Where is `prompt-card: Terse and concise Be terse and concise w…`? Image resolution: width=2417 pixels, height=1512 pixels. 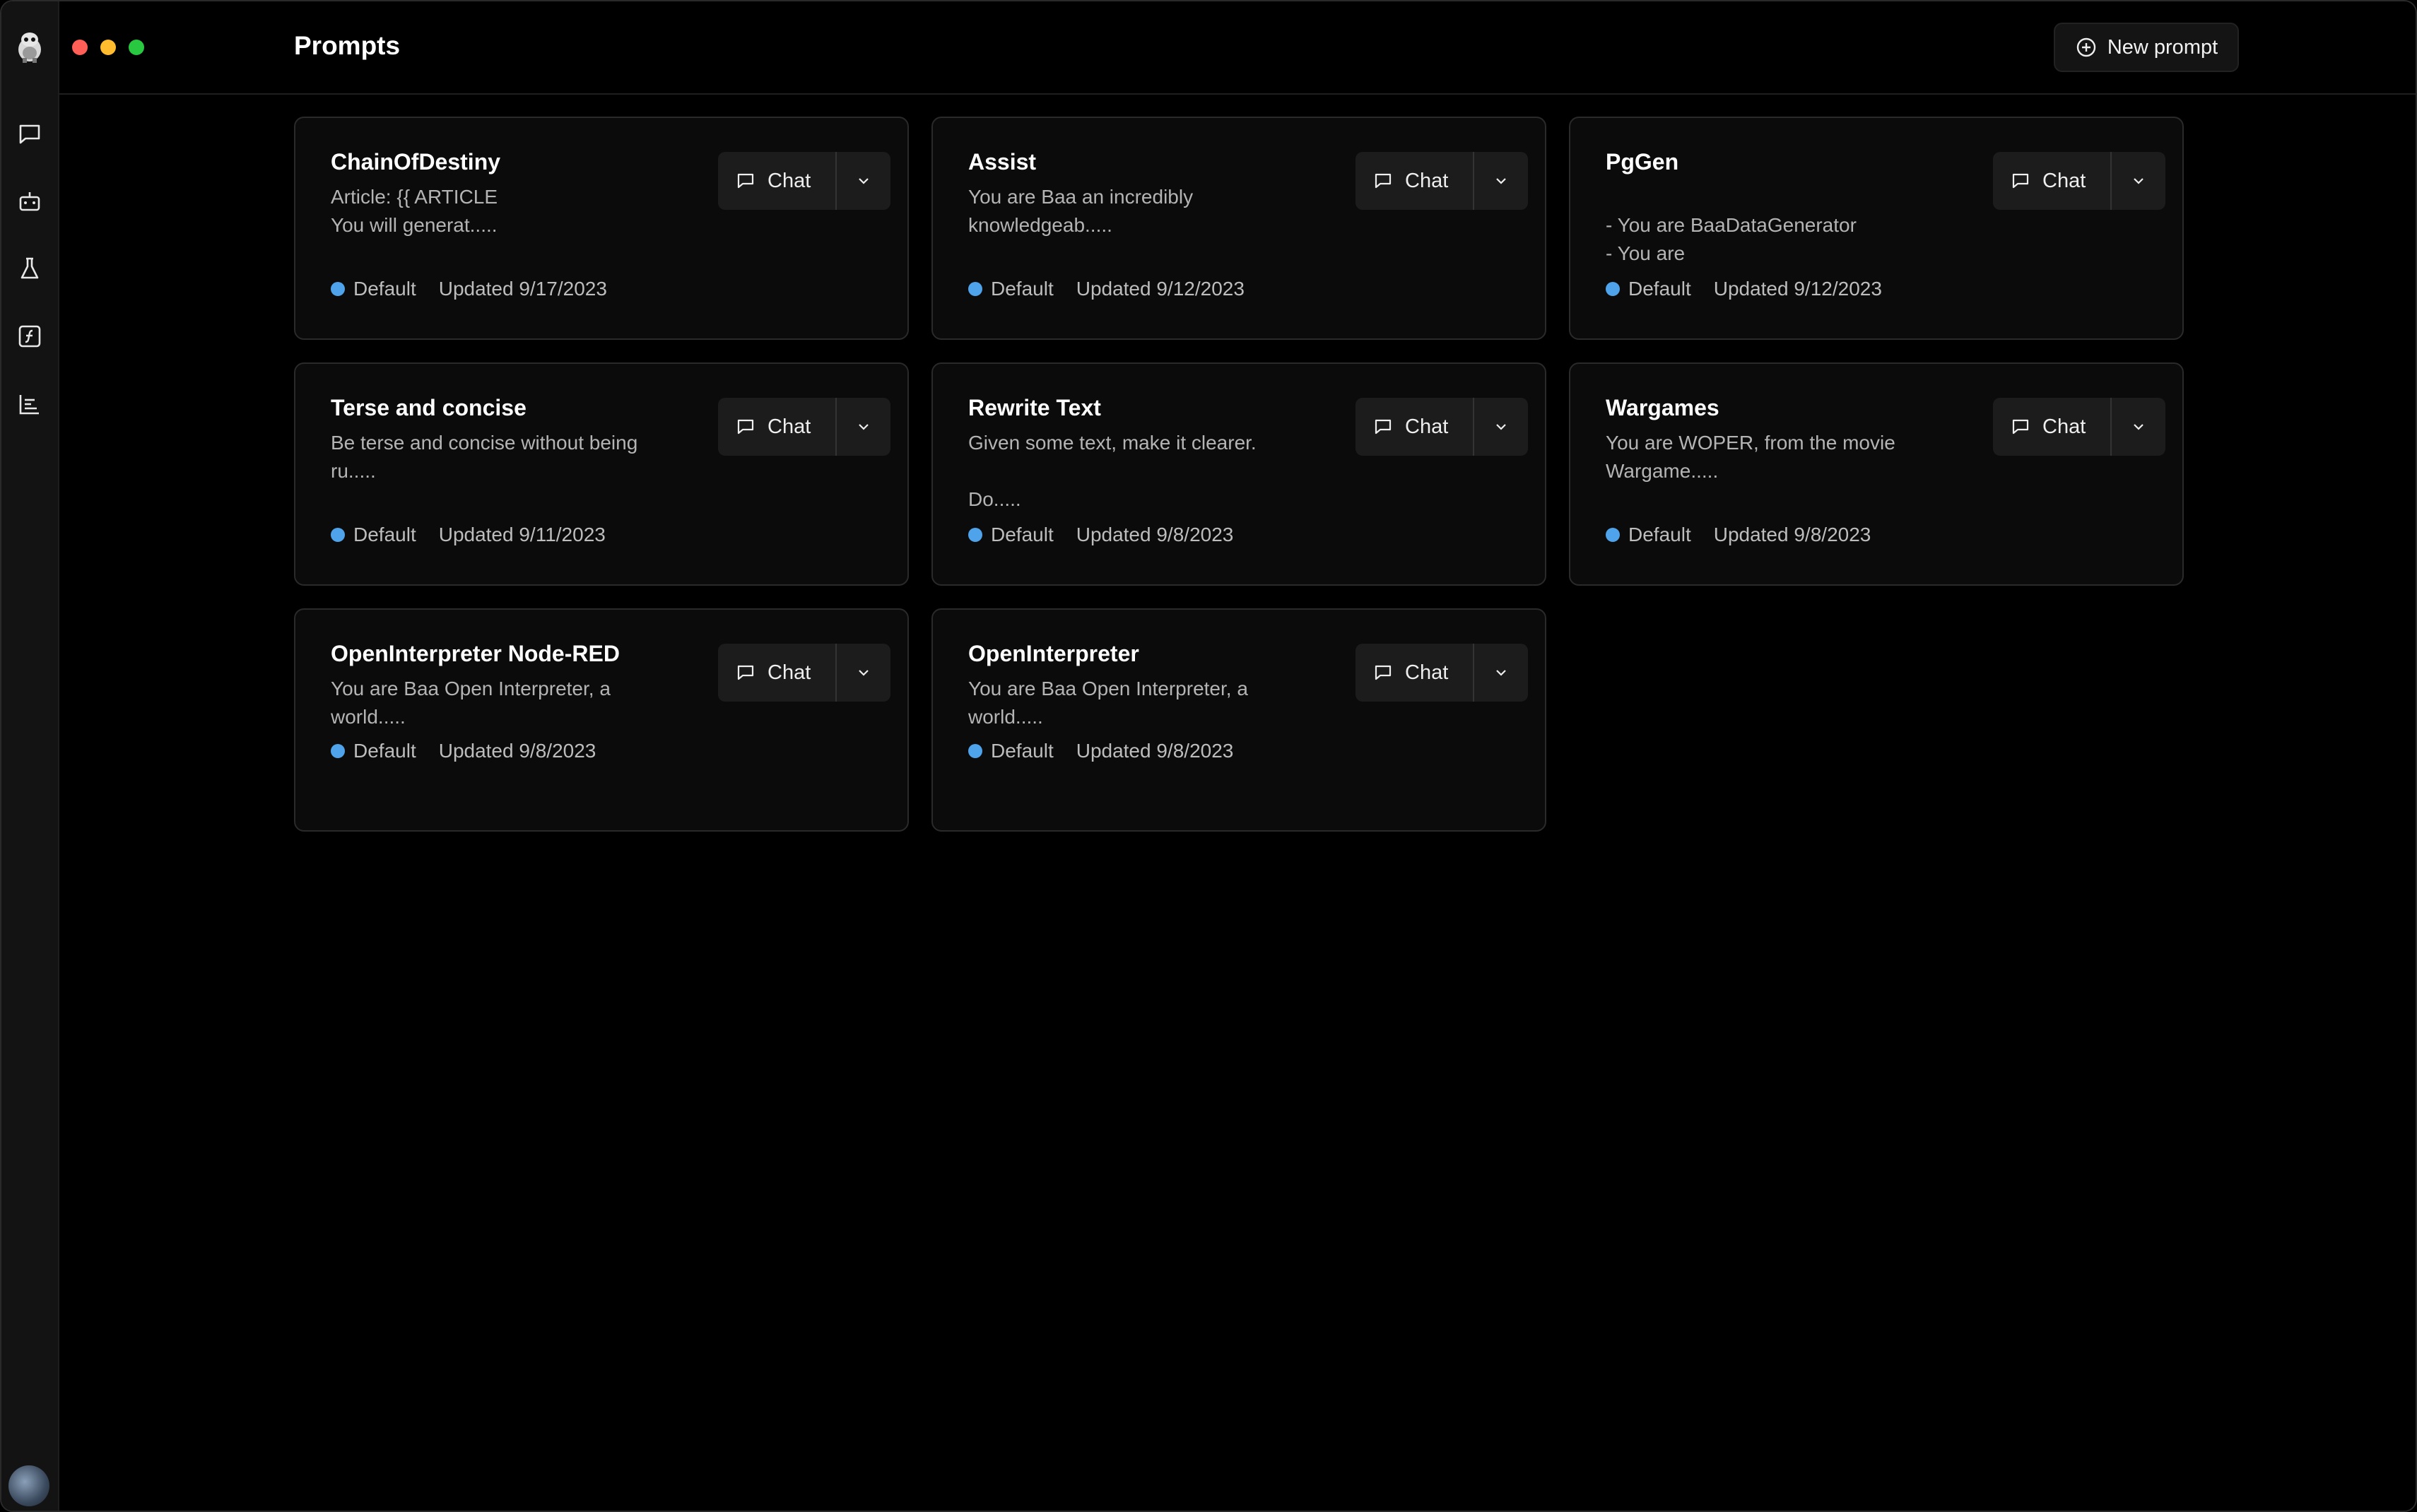 prompt-card: Terse and concise Be terse and concise w… is located at coordinates (602, 474).